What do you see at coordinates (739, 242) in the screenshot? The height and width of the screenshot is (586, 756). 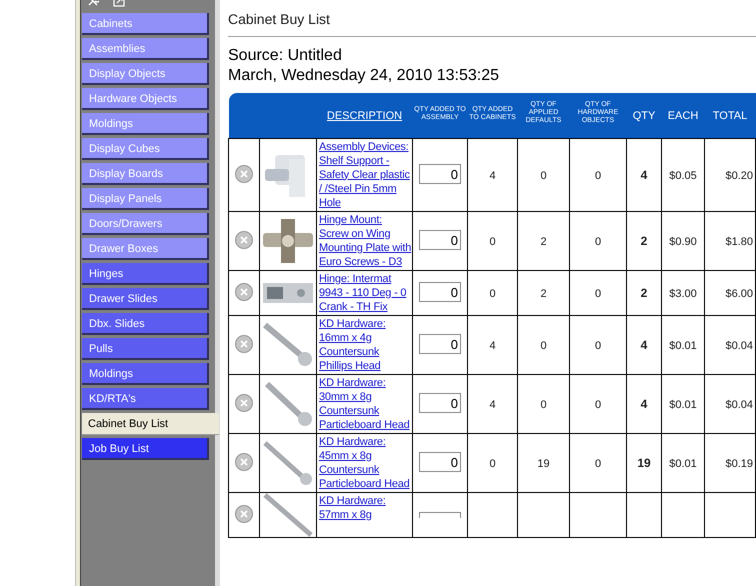 I see `line-total: $1.80` at bounding box center [739, 242].